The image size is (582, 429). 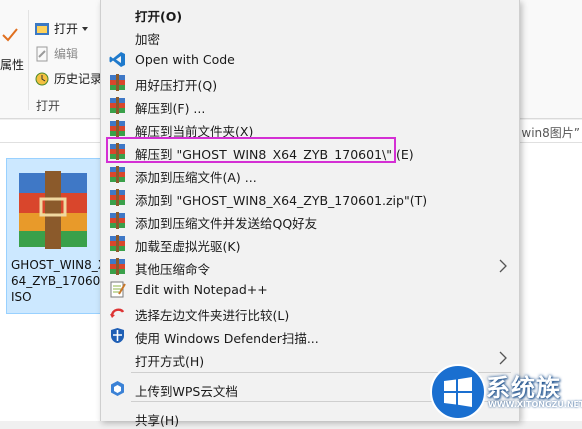 I want to click on open-icon, so click(x=42, y=28).